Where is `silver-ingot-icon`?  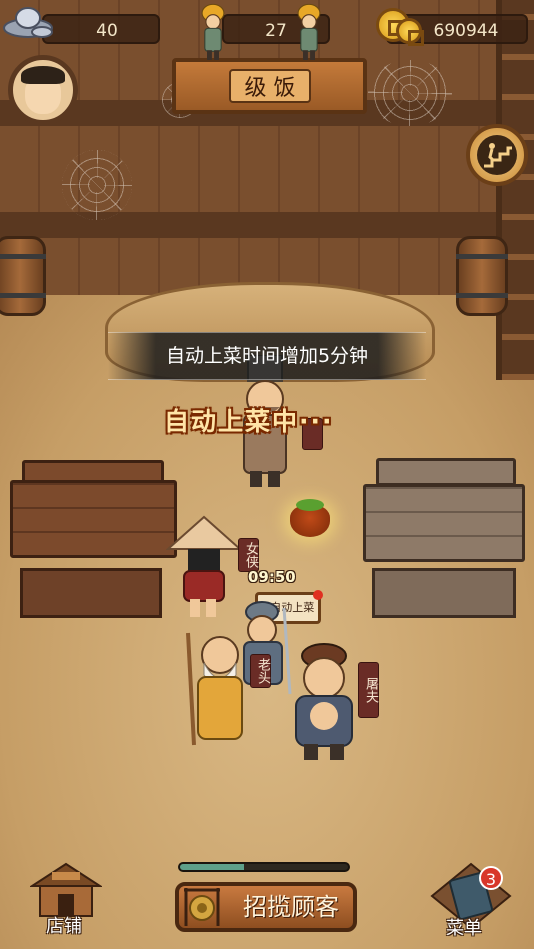
silver-ingot-icon is located at coordinates (28, 22).